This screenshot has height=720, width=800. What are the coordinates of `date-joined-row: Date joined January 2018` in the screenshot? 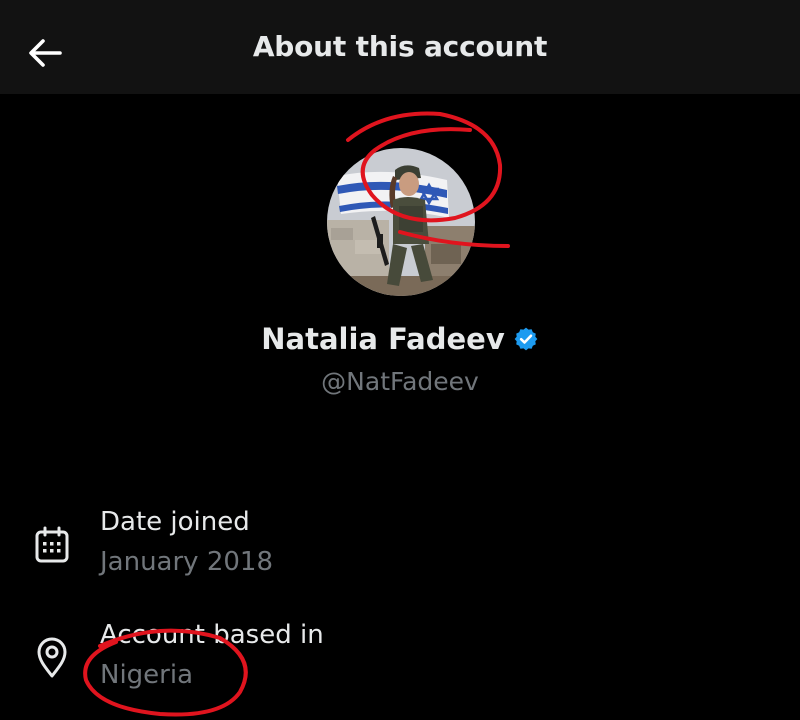 It's located at (400, 545).